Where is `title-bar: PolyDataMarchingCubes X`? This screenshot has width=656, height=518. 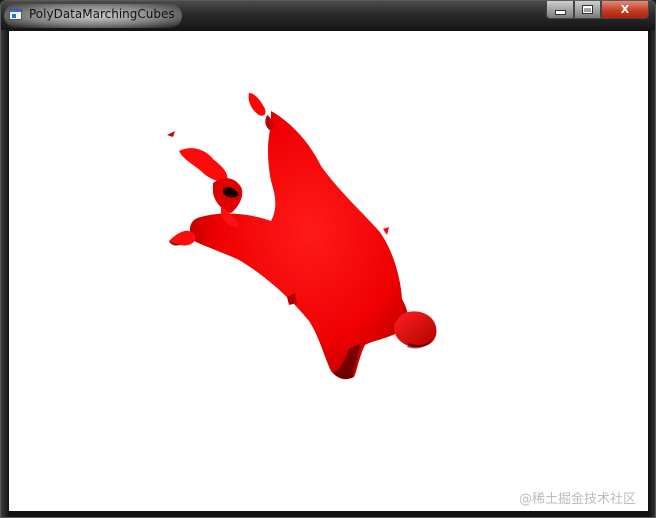 title-bar: PolyDataMarchingCubes X is located at coordinates (328, 15).